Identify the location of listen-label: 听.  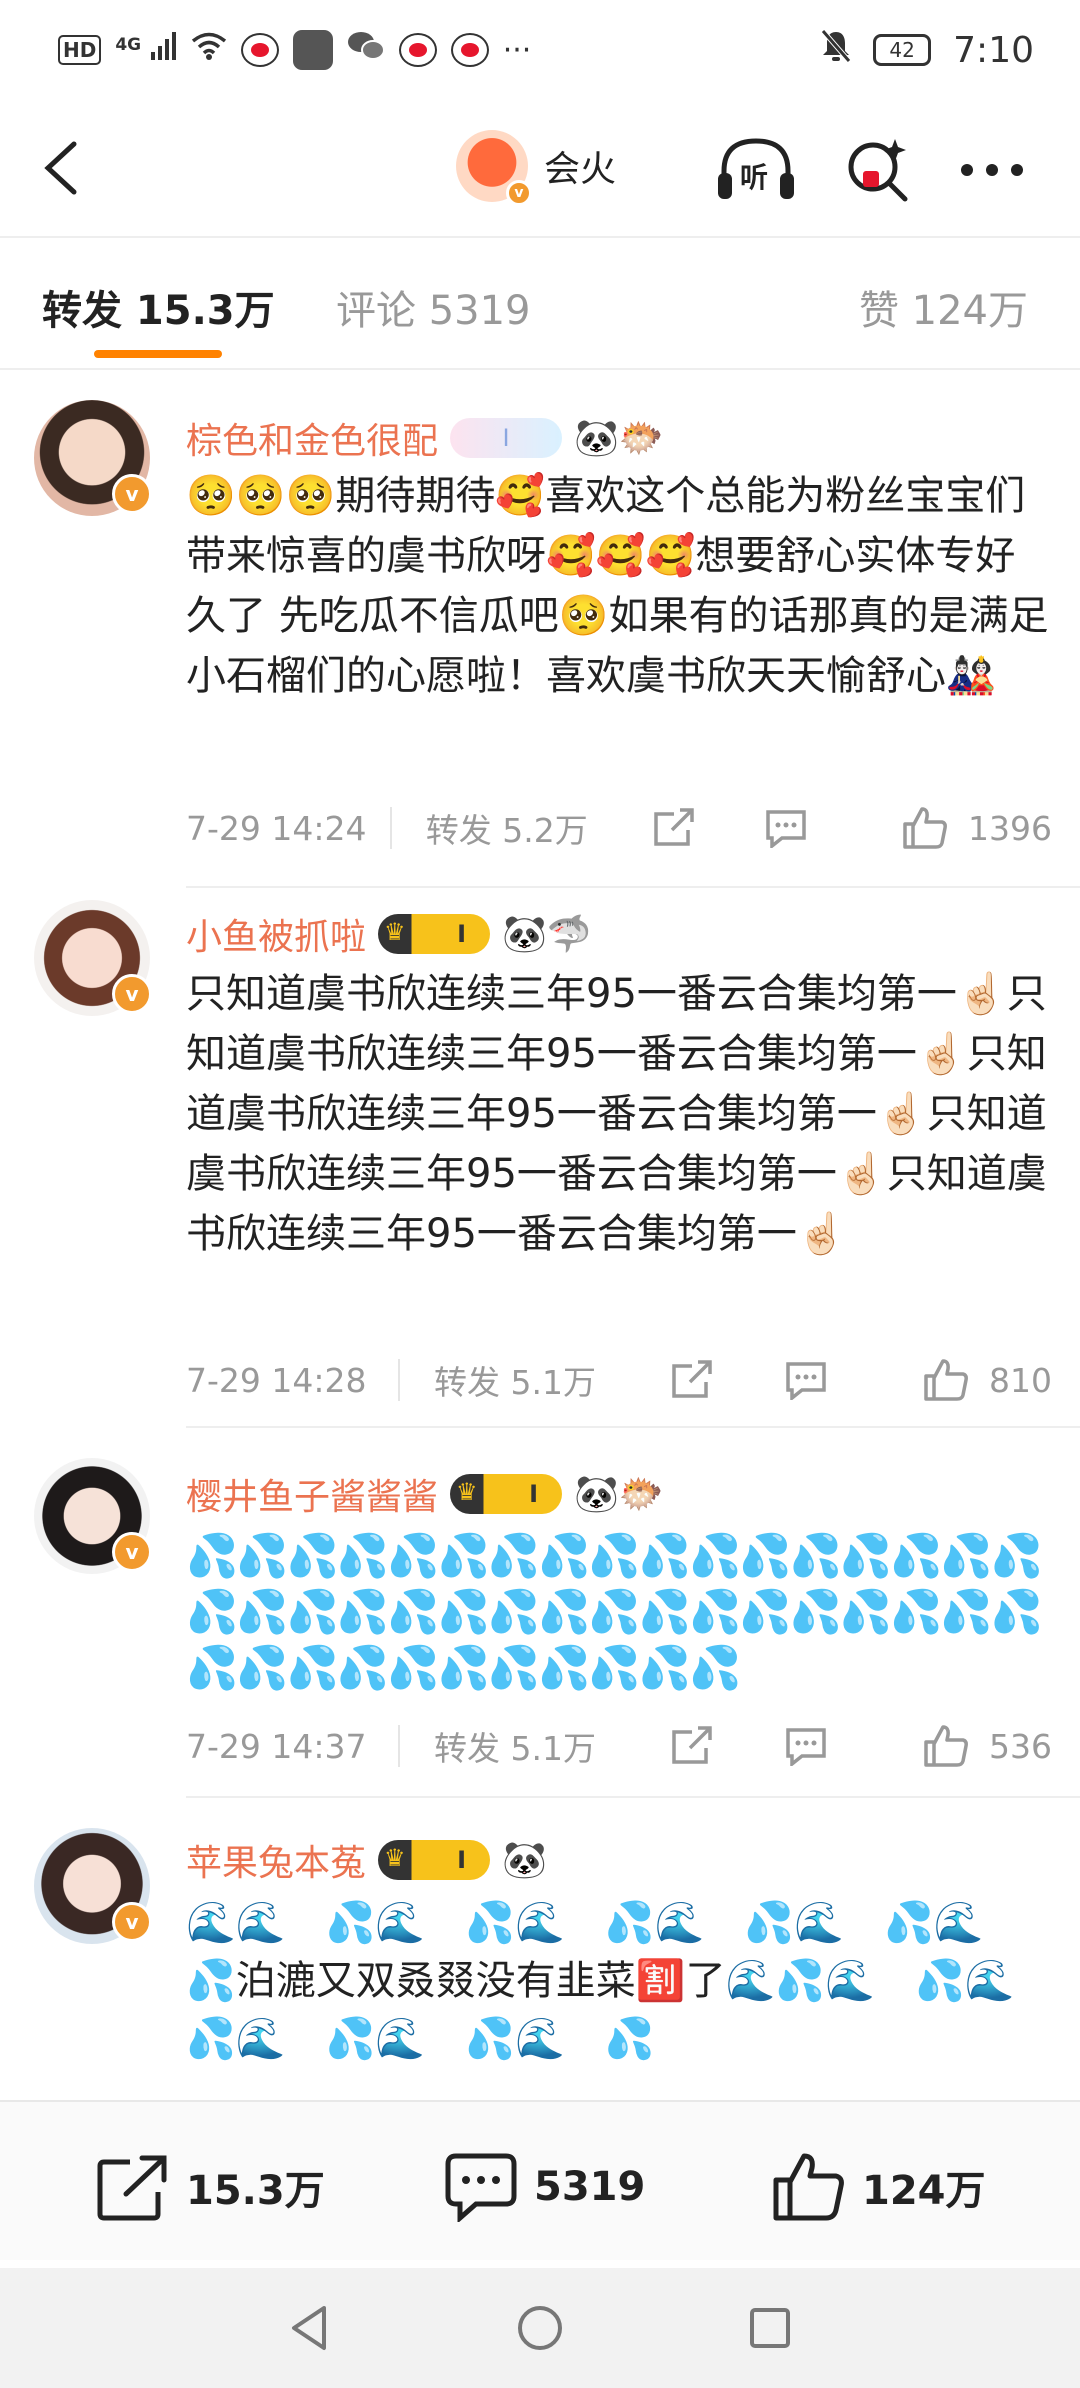
(754, 177).